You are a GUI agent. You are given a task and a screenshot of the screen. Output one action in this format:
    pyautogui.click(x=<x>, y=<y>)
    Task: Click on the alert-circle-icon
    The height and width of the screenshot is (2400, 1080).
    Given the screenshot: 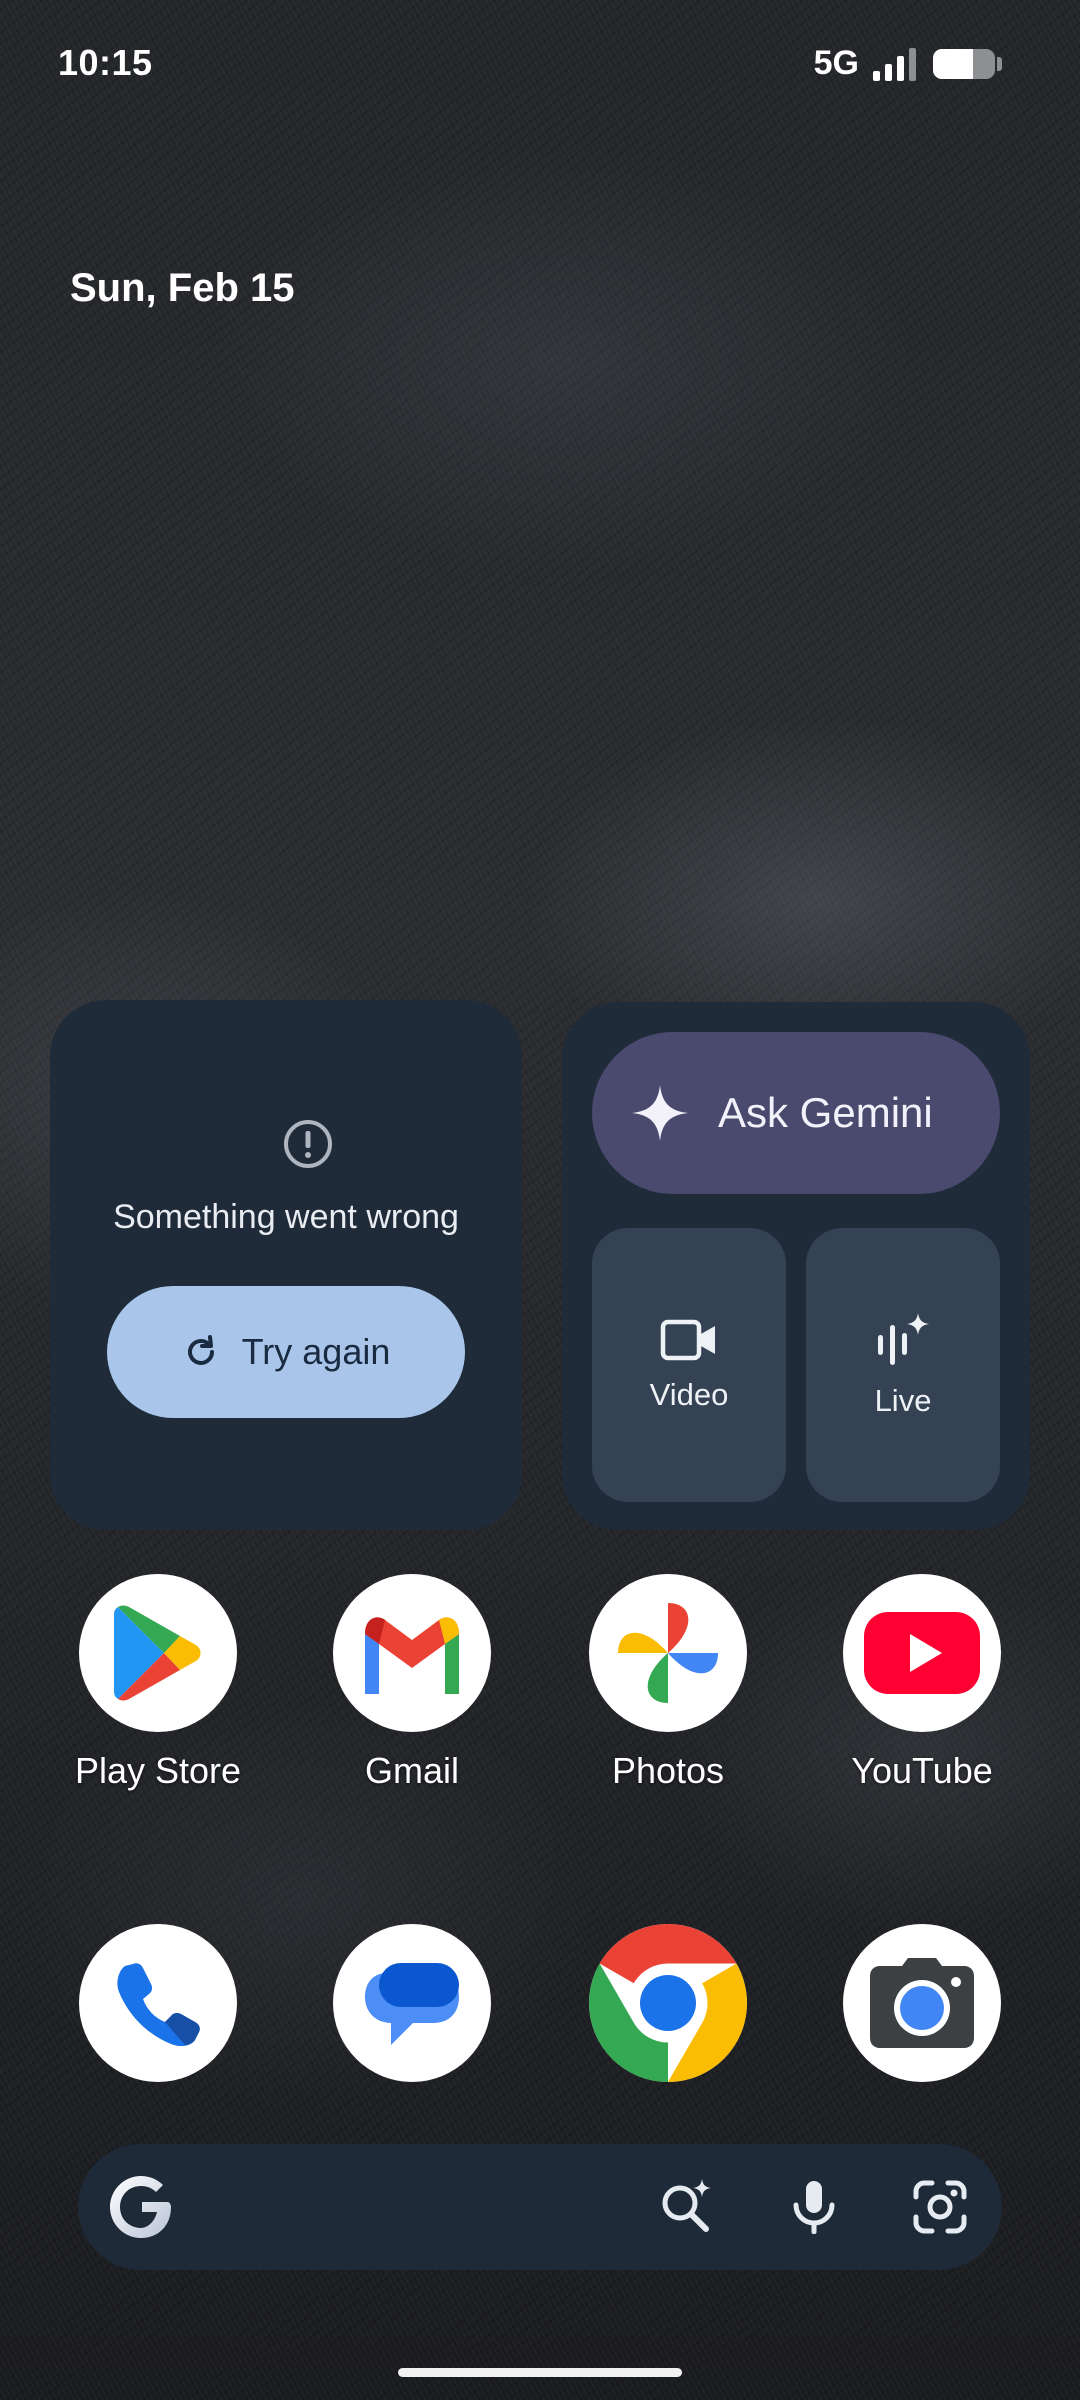 What is the action you would take?
    pyautogui.click(x=308, y=1144)
    